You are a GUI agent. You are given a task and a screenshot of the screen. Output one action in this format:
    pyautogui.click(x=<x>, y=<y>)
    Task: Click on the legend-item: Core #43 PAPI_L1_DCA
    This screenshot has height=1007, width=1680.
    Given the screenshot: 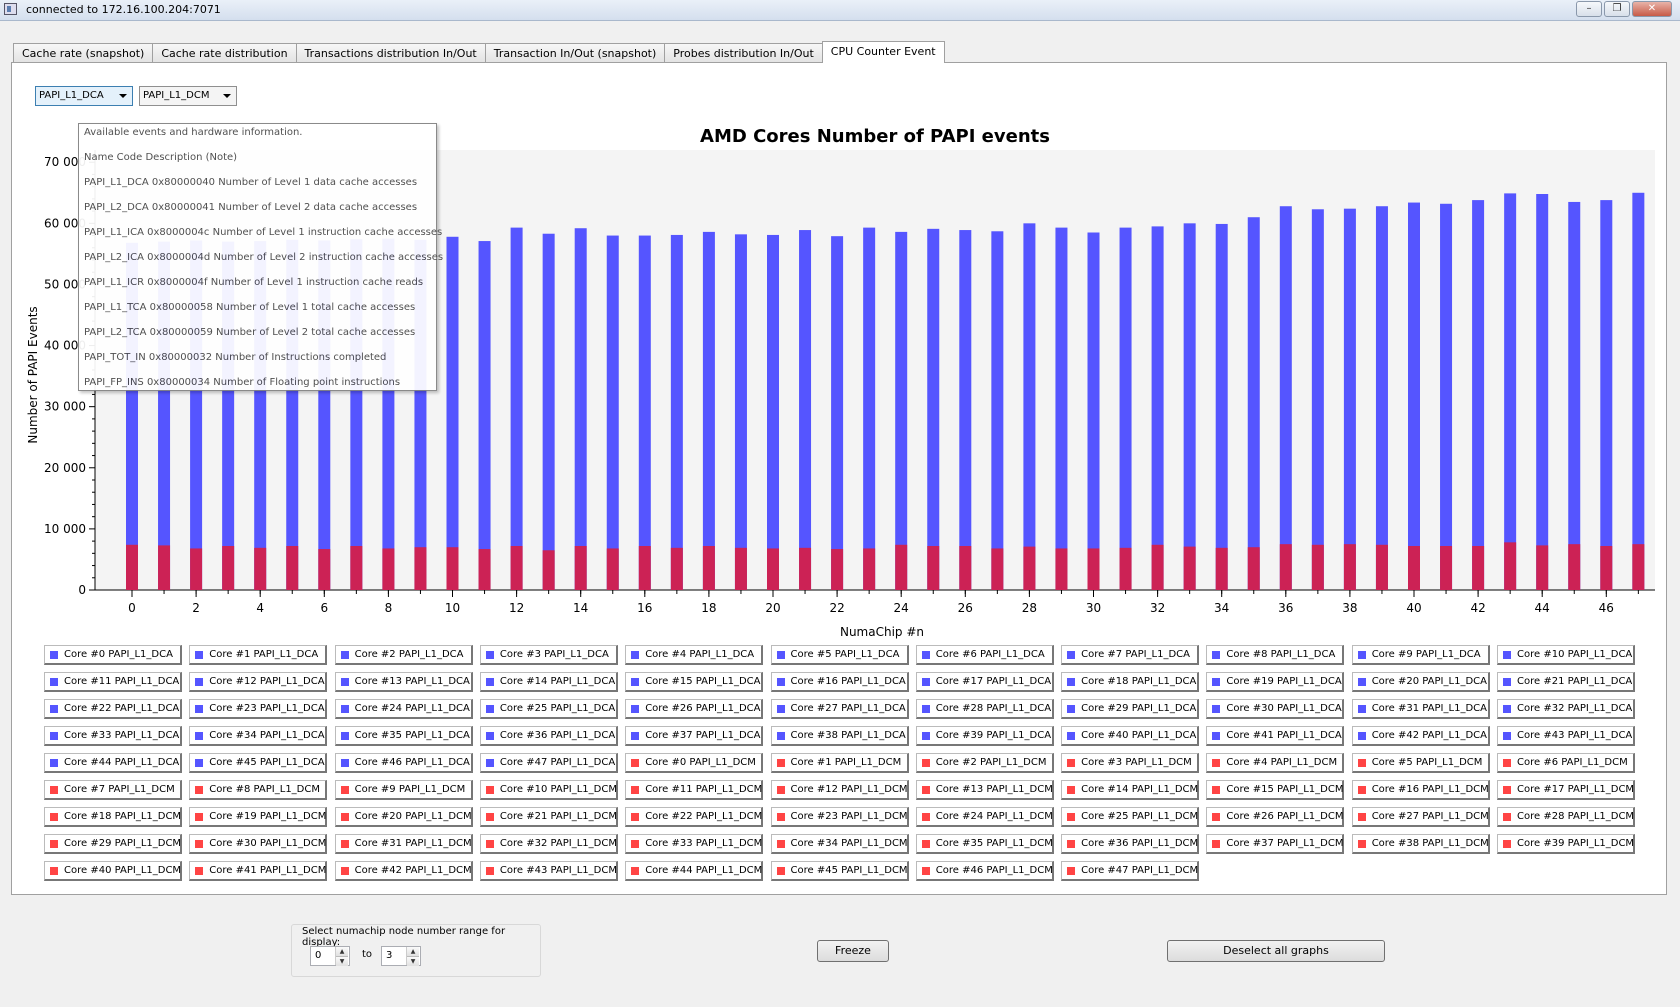 What is the action you would take?
    pyautogui.click(x=1566, y=736)
    